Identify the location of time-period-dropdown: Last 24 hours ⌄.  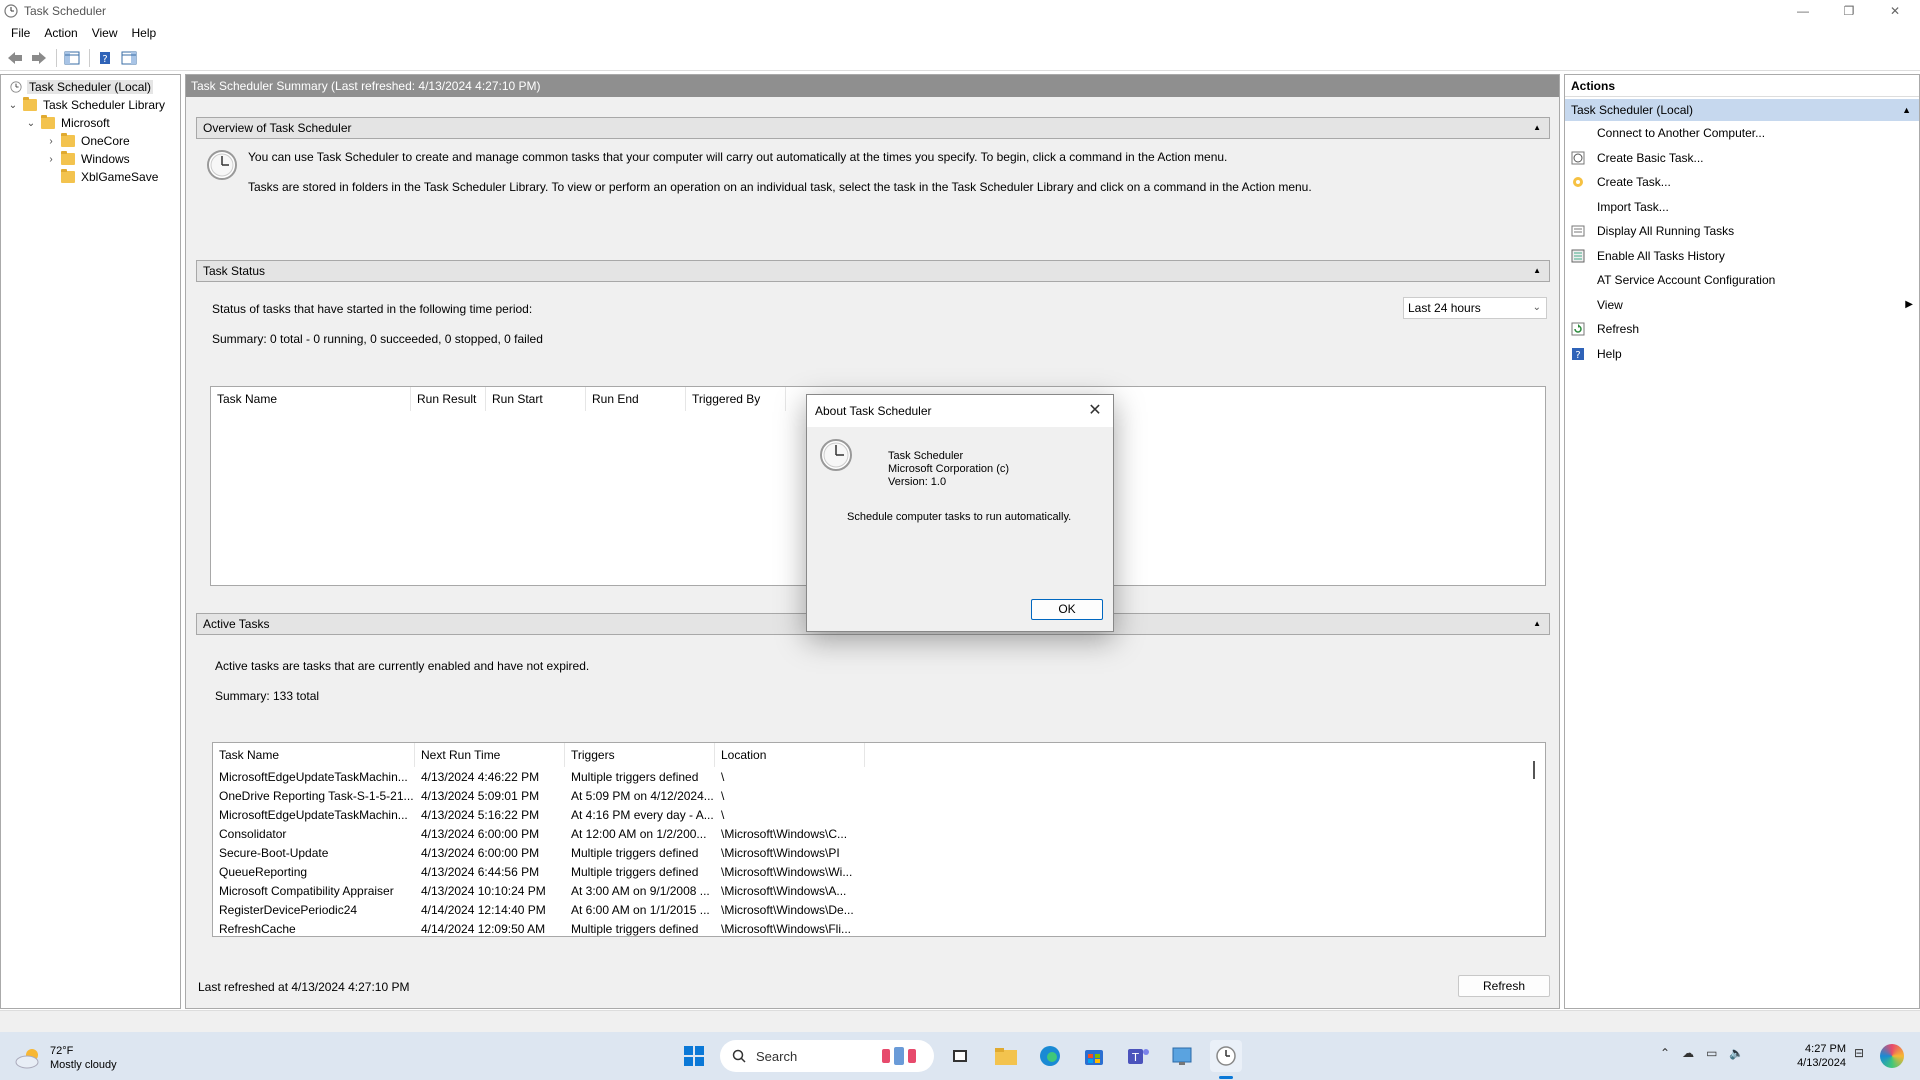
(1475, 308).